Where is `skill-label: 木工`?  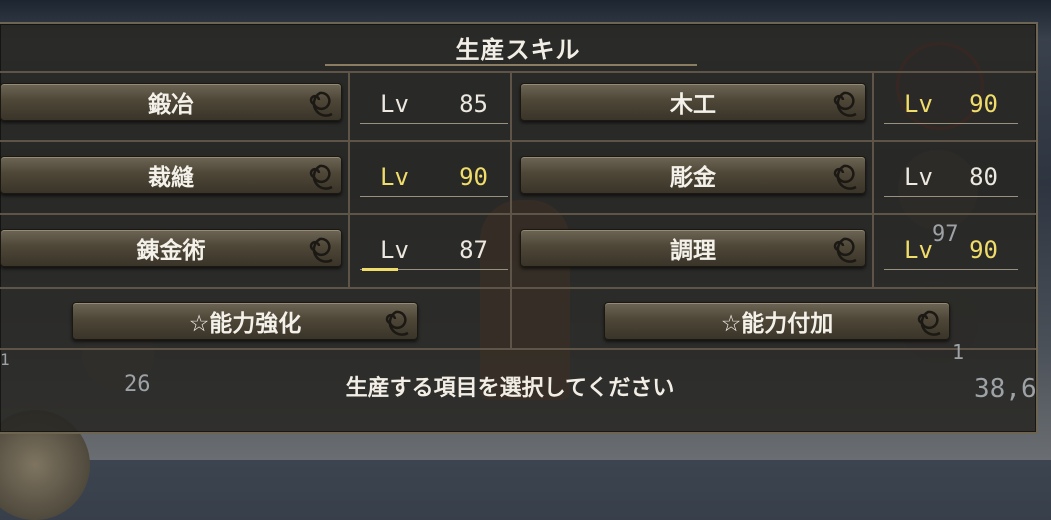 skill-label: 木工 is located at coordinates (693, 105).